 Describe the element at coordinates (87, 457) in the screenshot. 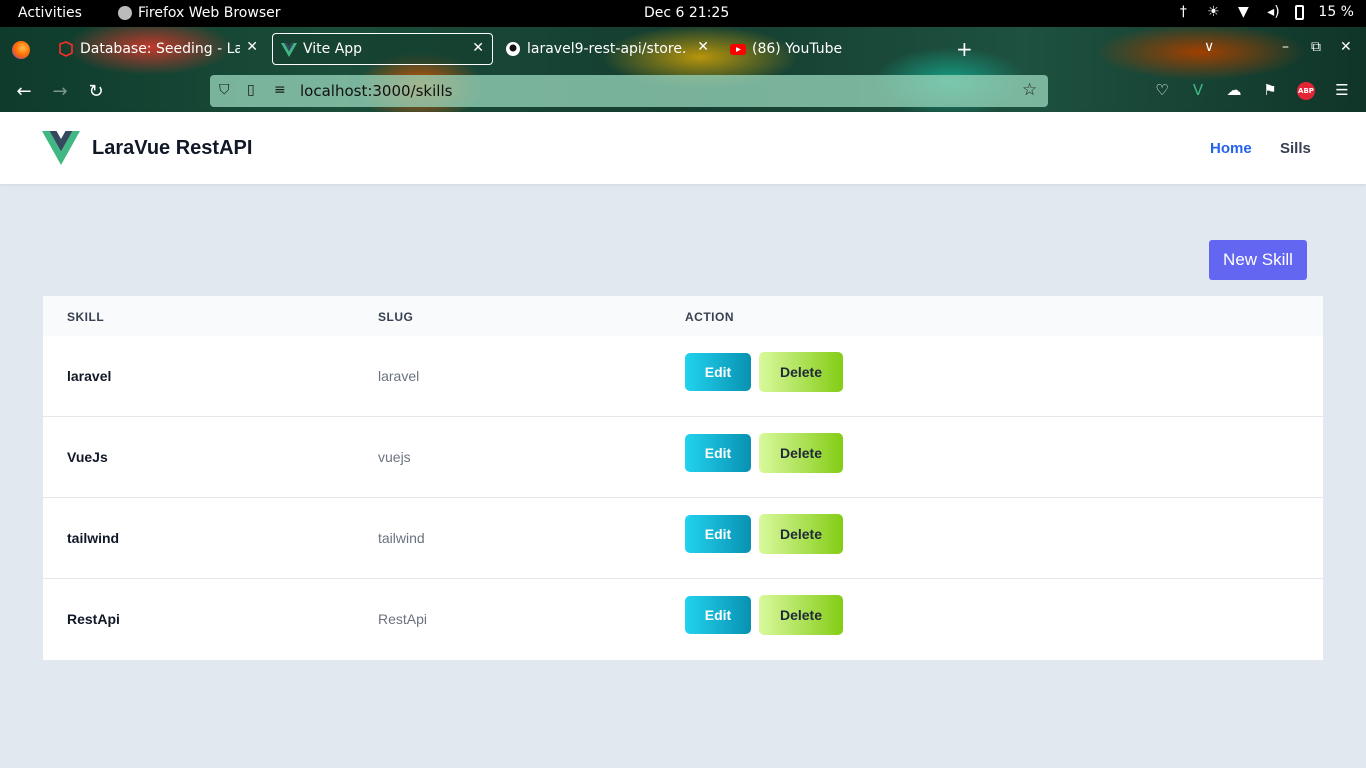

I see `skill-name: VueJs` at that location.